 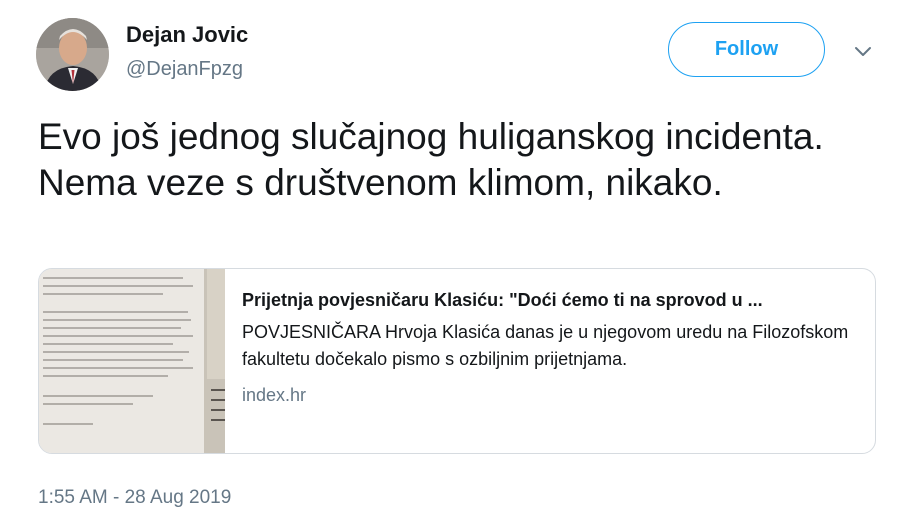 What do you see at coordinates (187, 35) in the screenshot?
I see `user-display-name: Dejan Jovic` at bounding box center [187, 35].